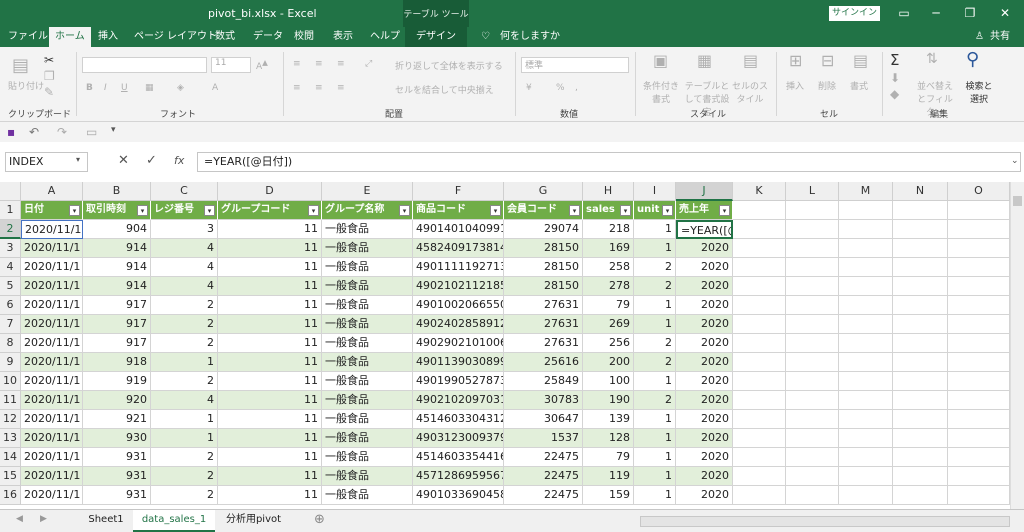  I want to click on formula-input: =YEAR([@日付]), so click(609, 162).